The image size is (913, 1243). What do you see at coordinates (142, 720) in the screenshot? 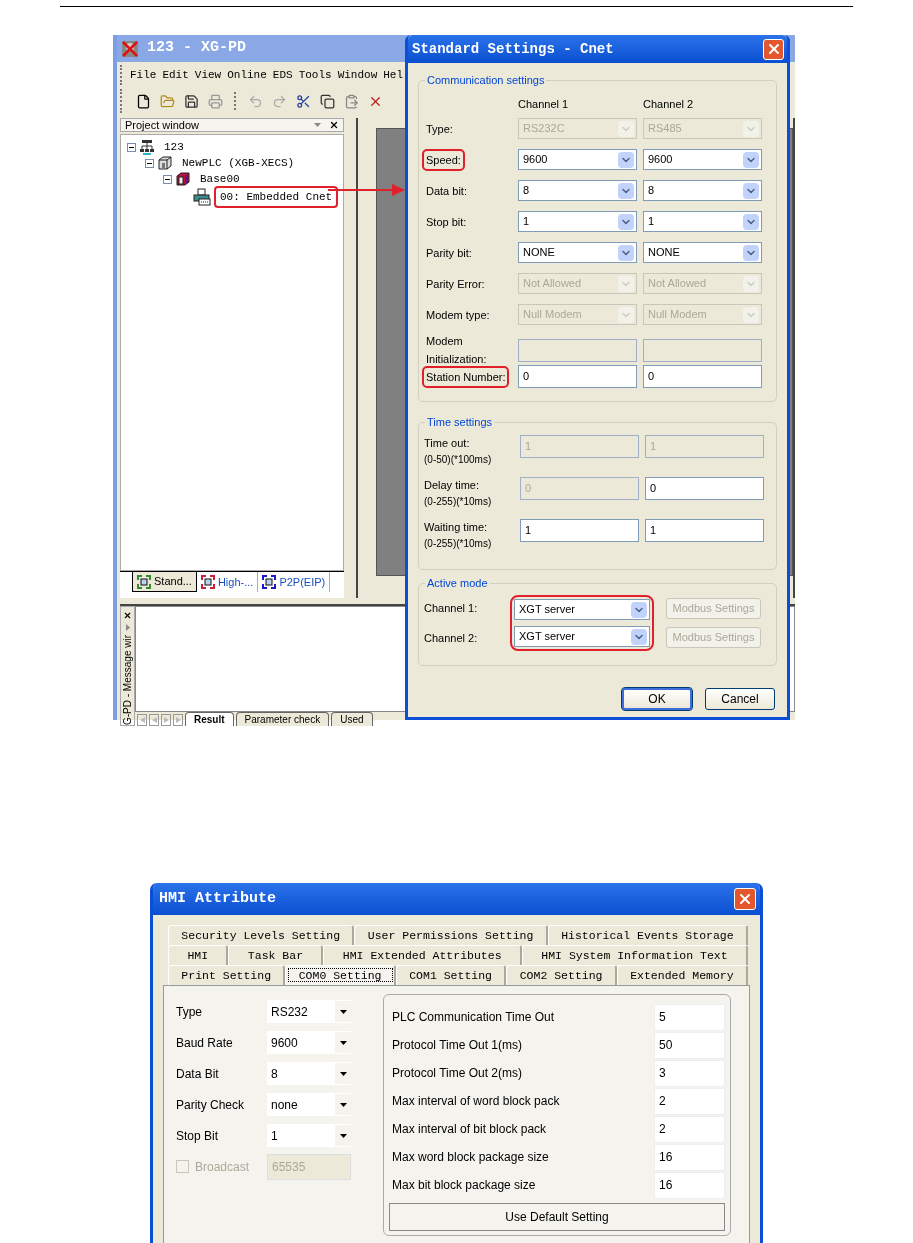
I see `first-tab-button` at bounding box center [142, 720].